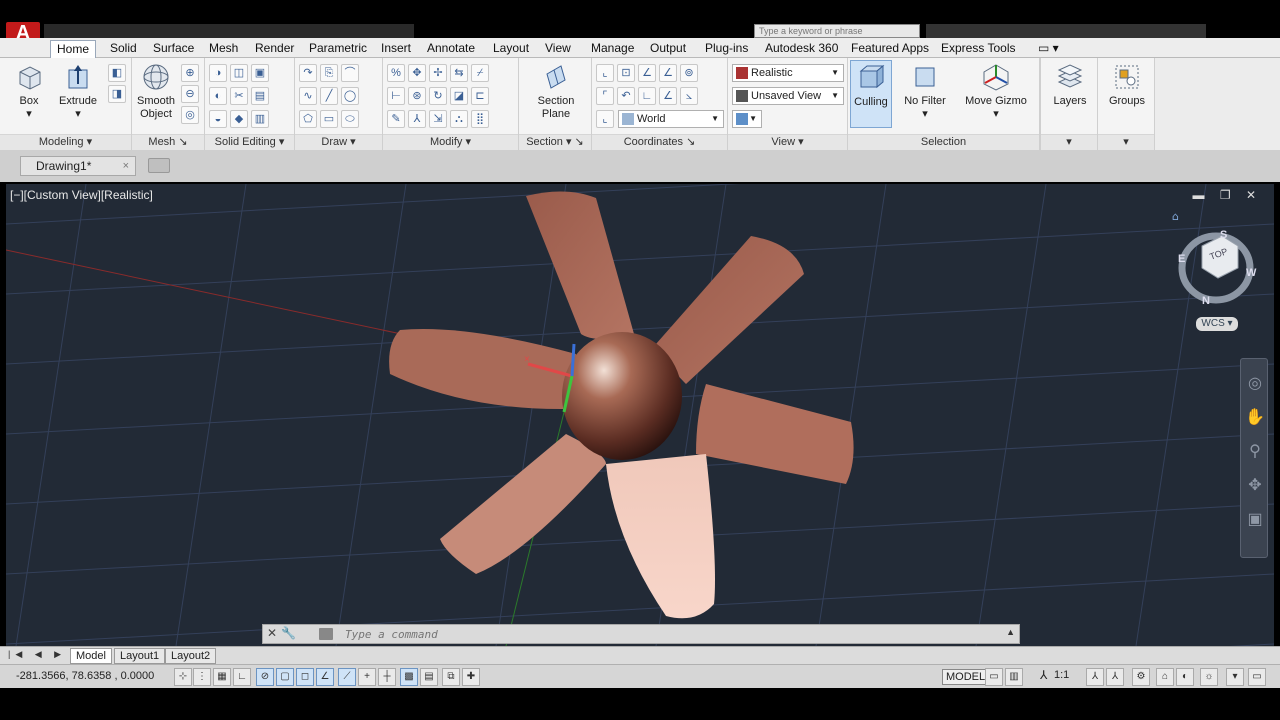 The height and width of the screenshot is (720, 1280). Describe the element at coordinates (788, 73) in the screenshot. I see `visual-style-dropdown: Realistic ▼` at that location.